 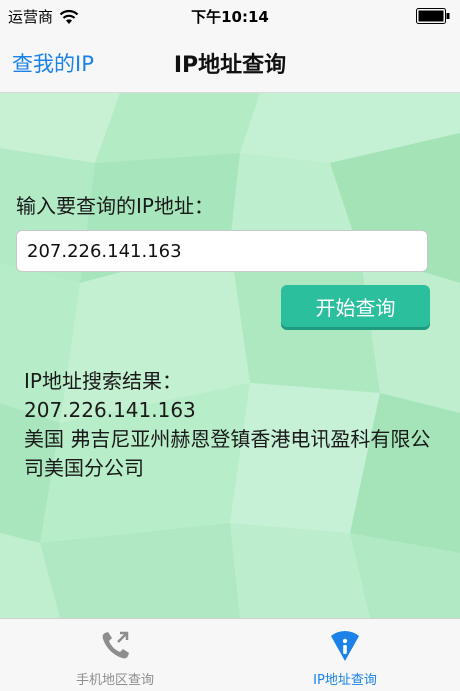 What do you see at coordinates (114, 680) in the screenshot?
I see `tab-phone-region-label: 手机地区查询` at bounding box center [114, 680].